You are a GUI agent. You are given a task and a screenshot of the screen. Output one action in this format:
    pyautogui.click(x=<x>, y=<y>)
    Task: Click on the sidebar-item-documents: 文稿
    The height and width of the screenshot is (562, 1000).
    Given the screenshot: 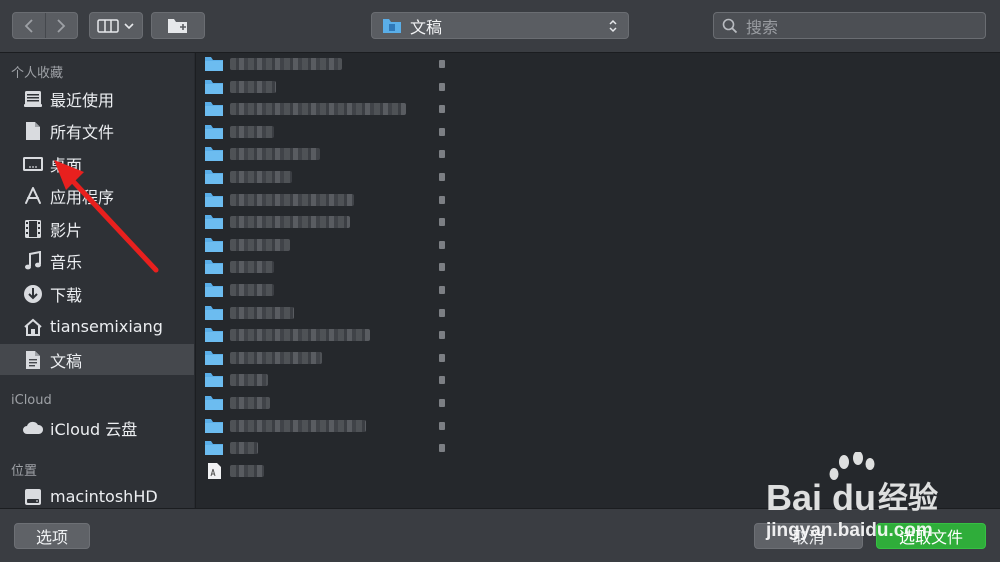 What is the action you would take?
    pyautogui.click(x=97, y=359)
    